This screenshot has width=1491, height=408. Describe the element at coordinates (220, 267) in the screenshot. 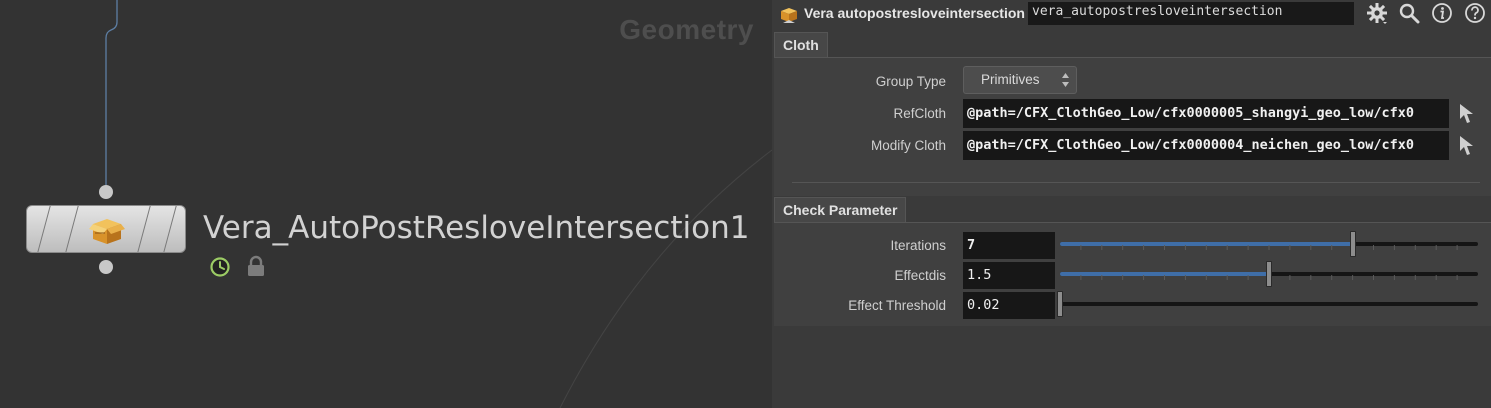

I see `clock-icon` at that location.